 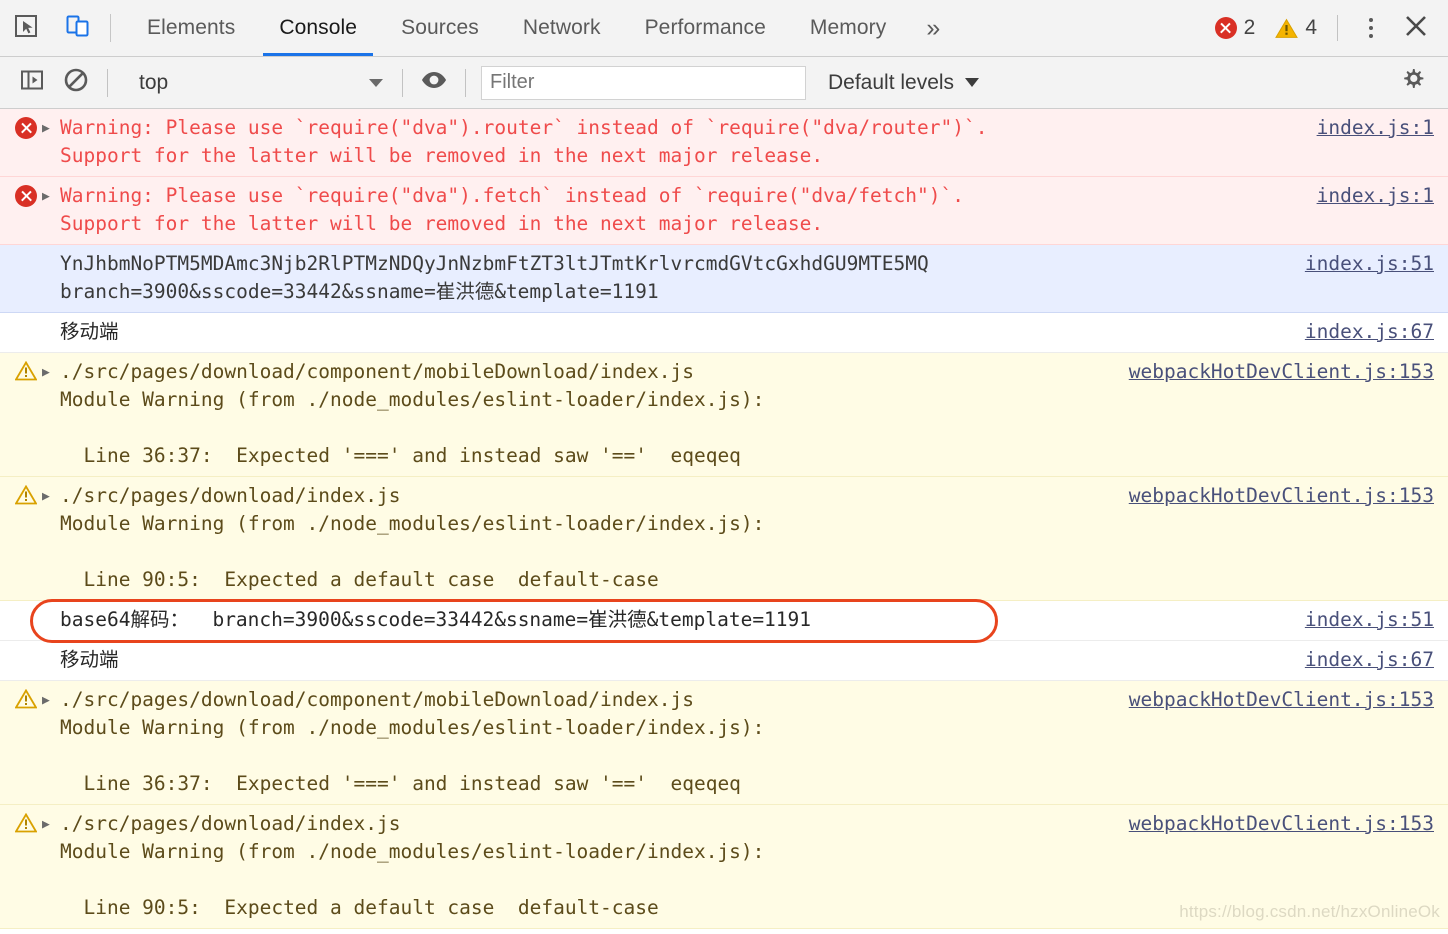 I want to click on more-tabs-button: », so click(x=933, y=28).